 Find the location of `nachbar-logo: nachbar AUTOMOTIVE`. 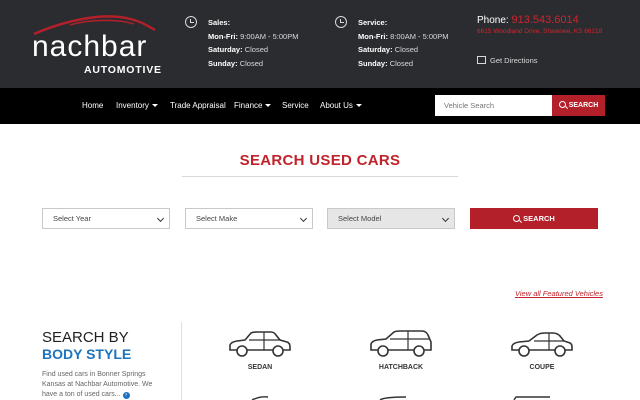

nachbar-logo: nachbar AUTOMOTIVE is located at coordinates (95, 44).